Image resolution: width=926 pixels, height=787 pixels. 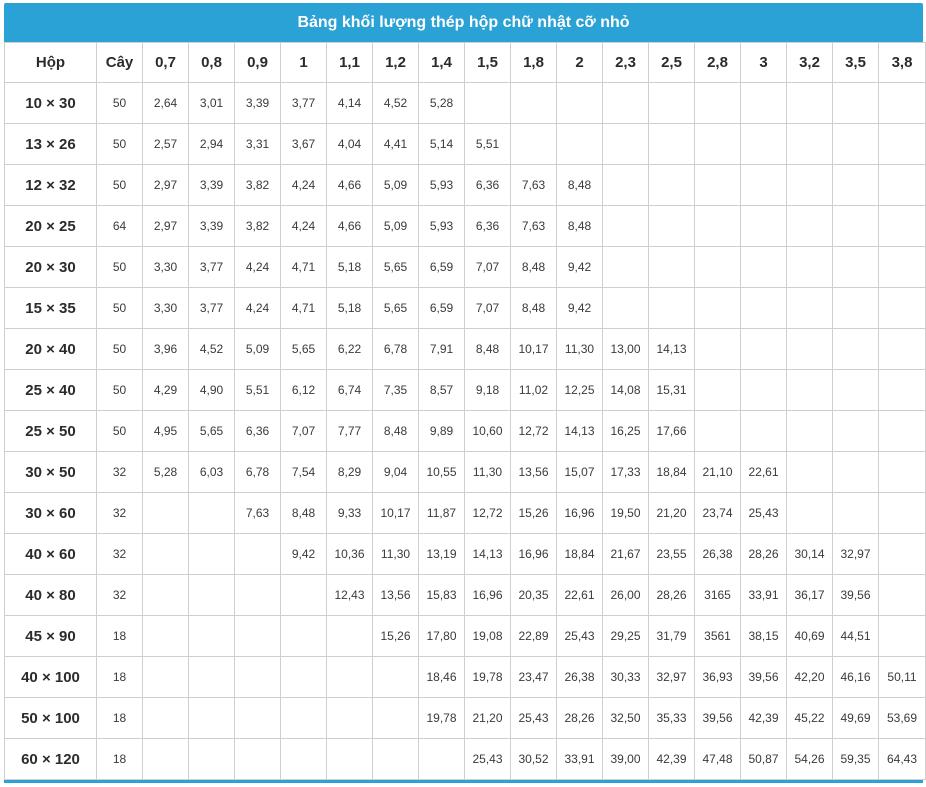 I want to click on row-size: 40 × 100, so click(x=50, y=677).